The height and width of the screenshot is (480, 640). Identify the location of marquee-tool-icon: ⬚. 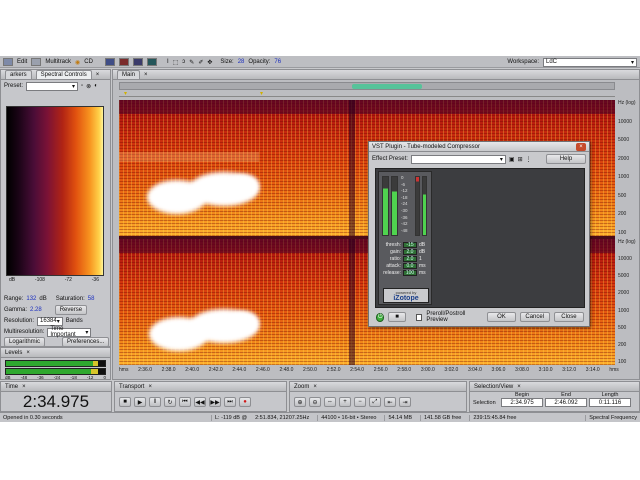
(176, 62).